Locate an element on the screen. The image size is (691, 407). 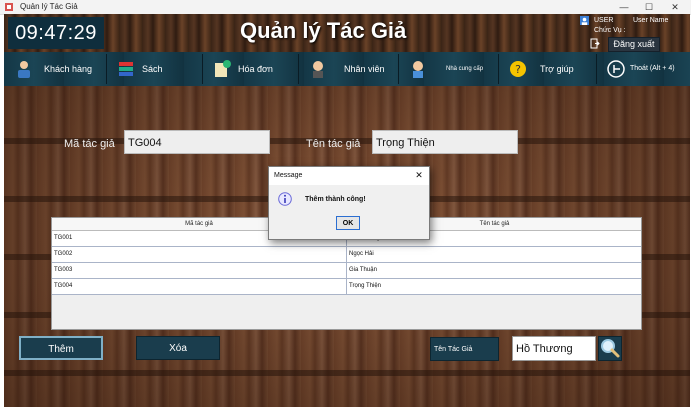
nav-invoices: Hóa đơn is located at coordinates (251, 69).